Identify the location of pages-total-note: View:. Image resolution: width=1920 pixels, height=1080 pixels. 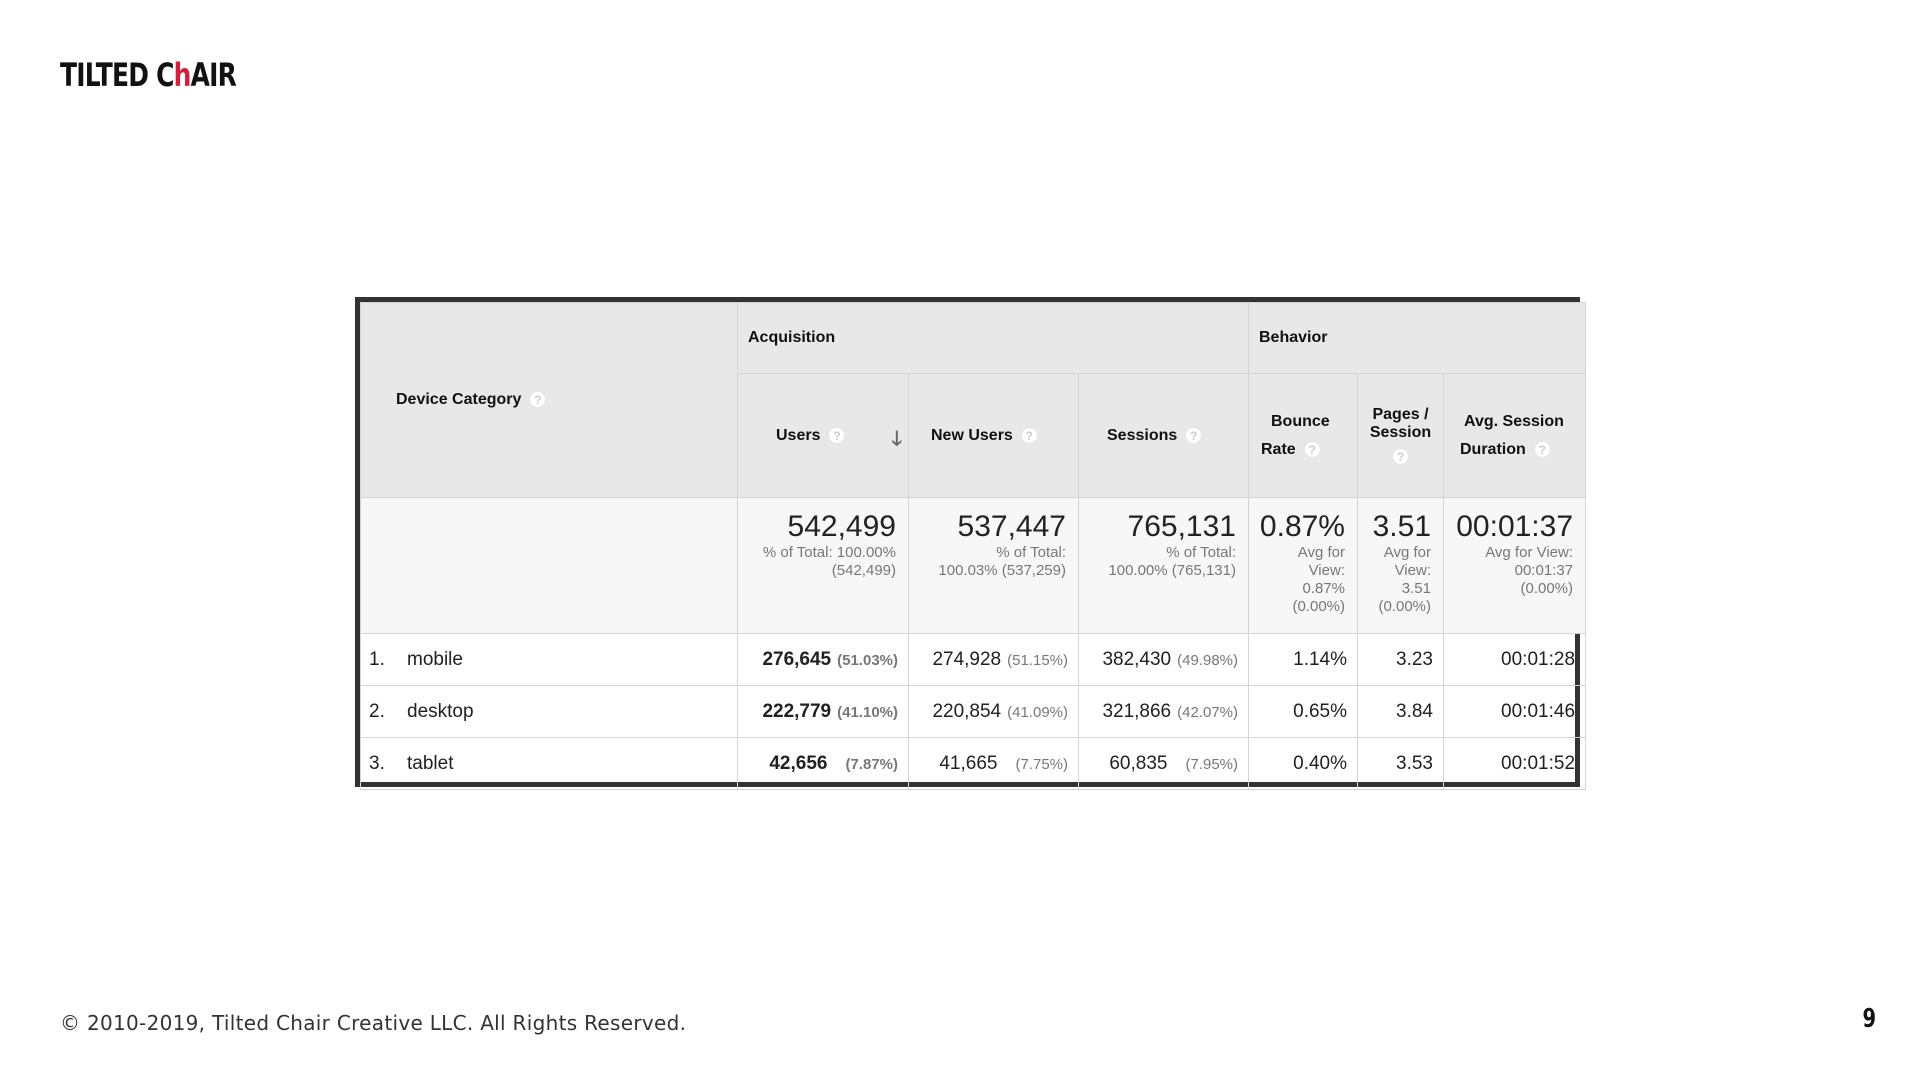
(1412, 570).